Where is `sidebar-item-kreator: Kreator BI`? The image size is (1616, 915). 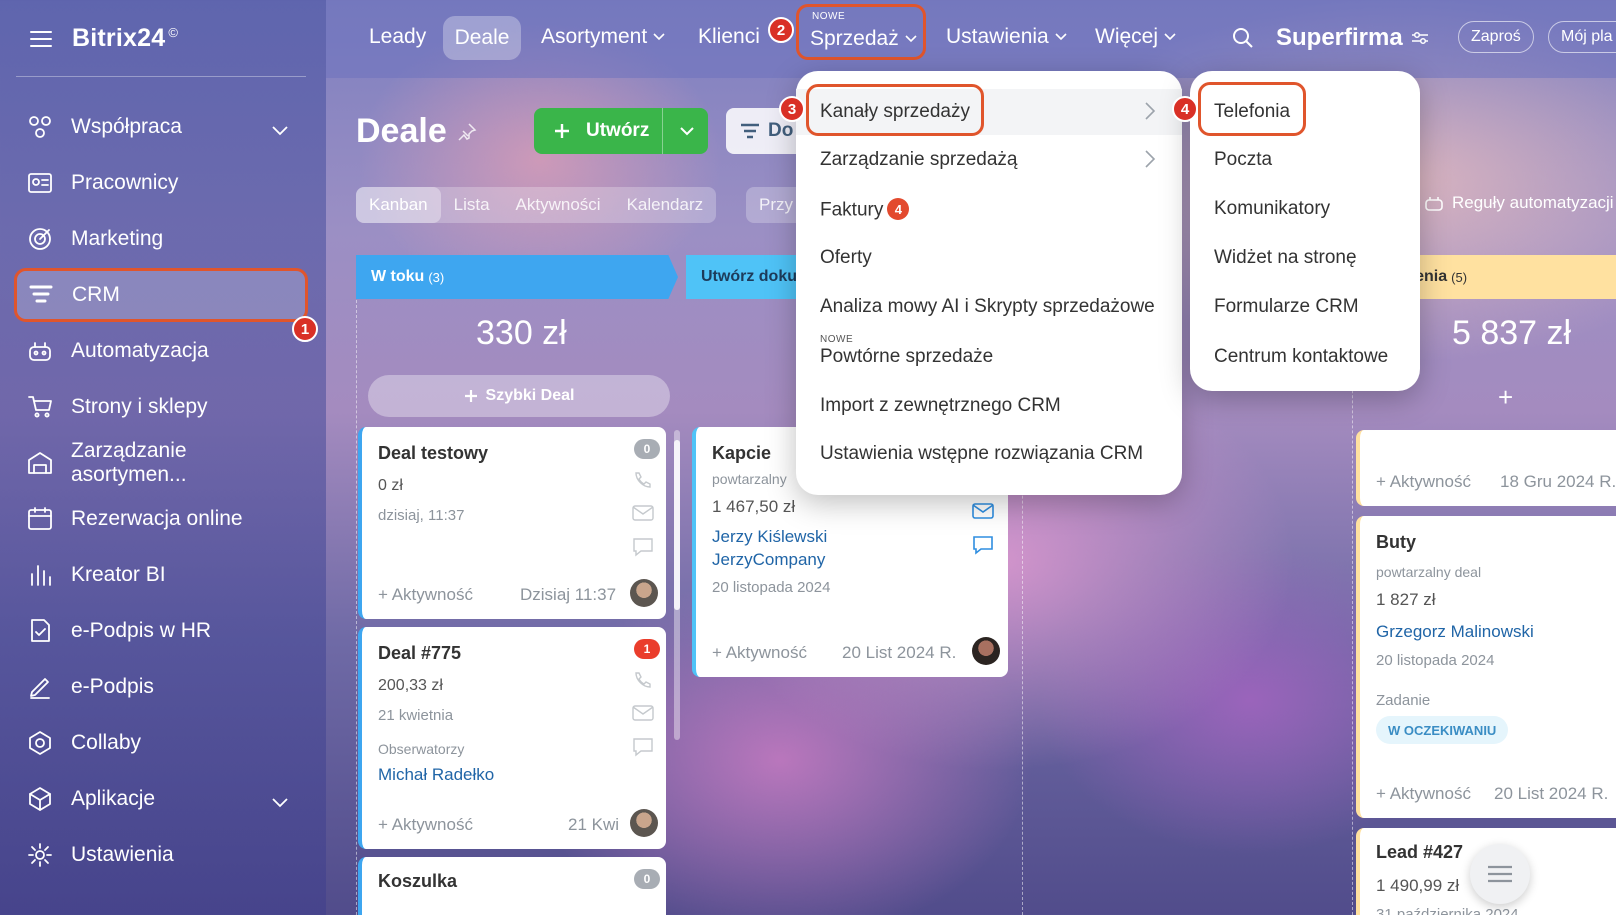 sidebar-item-kreator: Kreator BI is located at coordinates (161, 575).